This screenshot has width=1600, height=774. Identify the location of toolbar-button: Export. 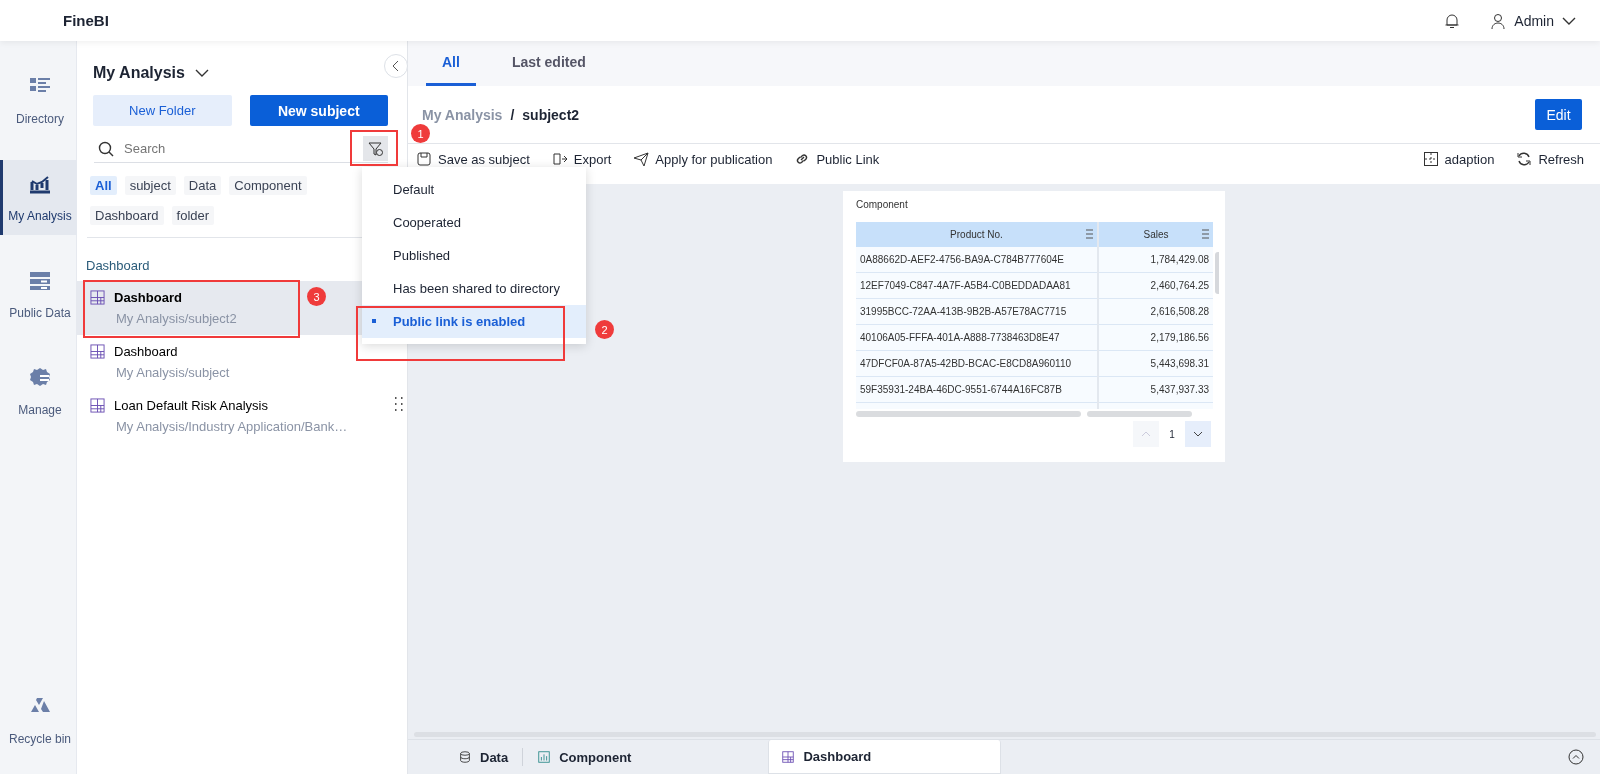
(581, 159).